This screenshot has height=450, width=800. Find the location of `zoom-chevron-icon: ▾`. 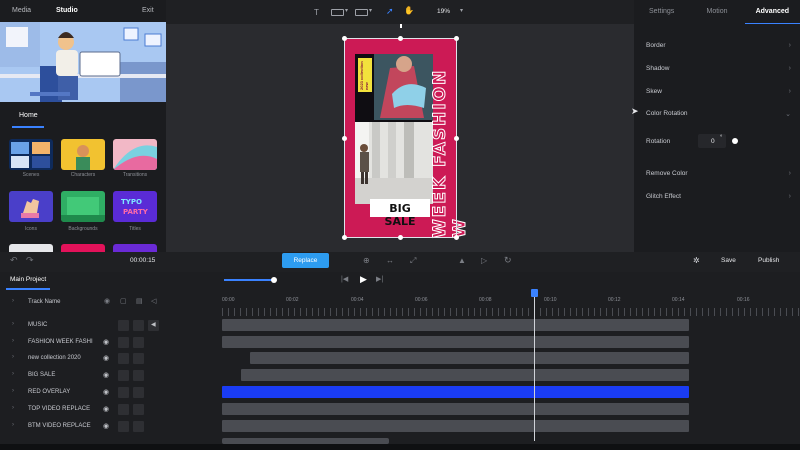

zoom-chevron-icon: ▾ is located at coordinates (461, 10).